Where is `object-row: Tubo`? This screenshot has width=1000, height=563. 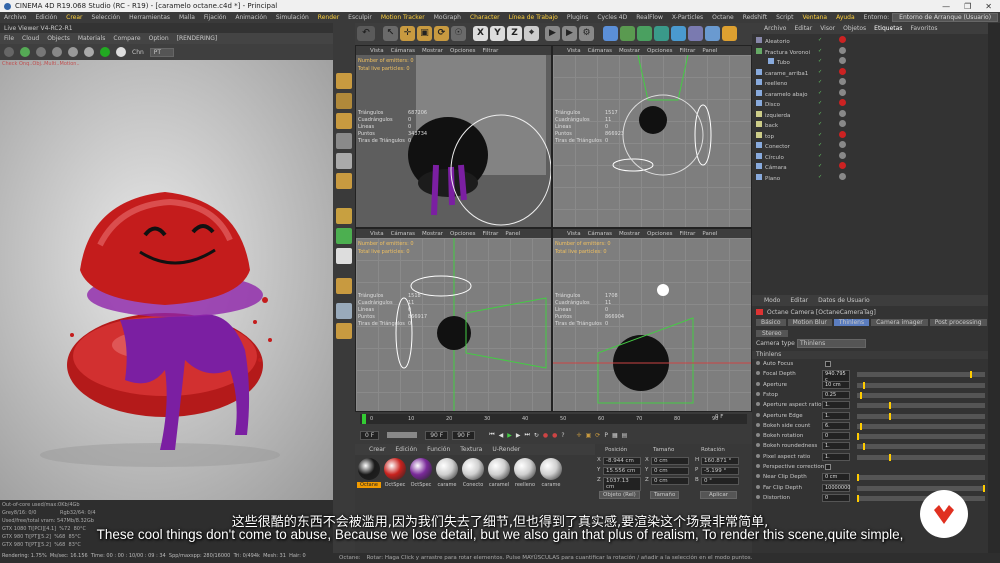
object-row: Tubo is located at coordinates (779, 62).